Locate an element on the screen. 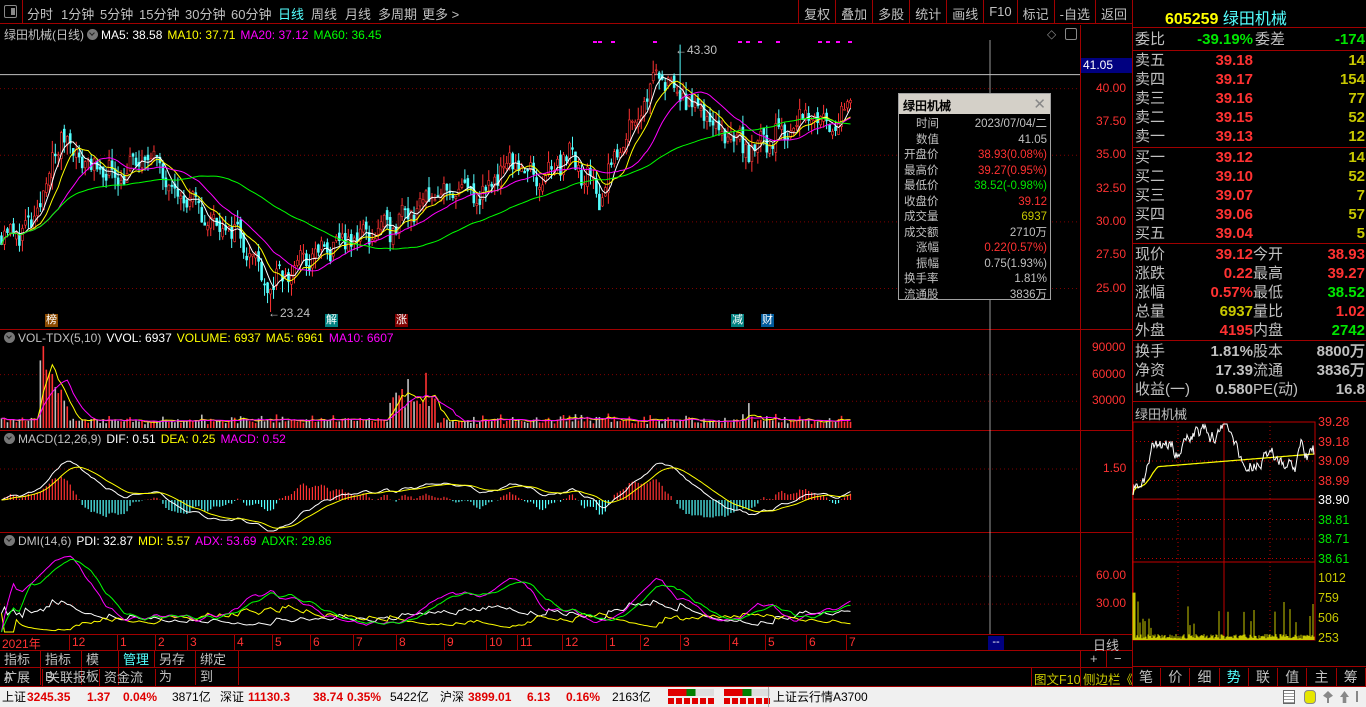 The image size is (1366, 707). panel-tab-3: 势 is located at coordinates (1234, 677).